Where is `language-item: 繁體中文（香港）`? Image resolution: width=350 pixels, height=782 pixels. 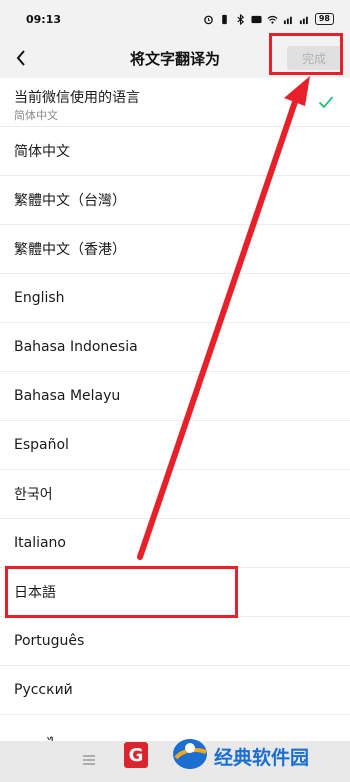
language-item: 繁體中文（香港） is located at coordinates (175, 249).